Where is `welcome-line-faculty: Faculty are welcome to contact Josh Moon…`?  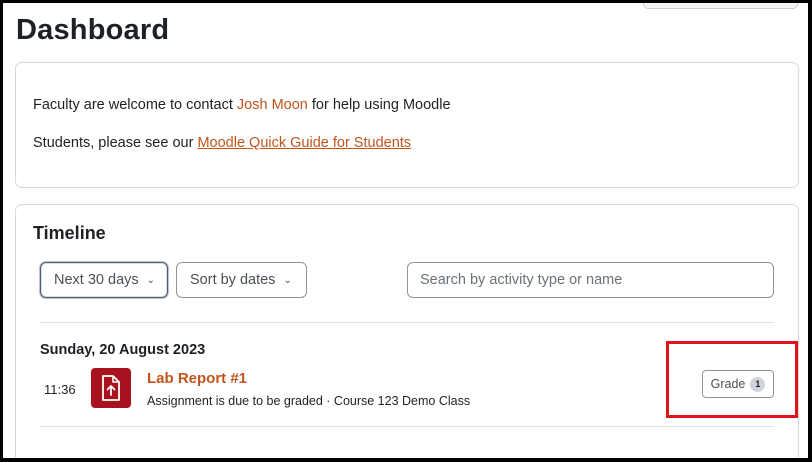 welcome-line-faculty: Faculty are welcome to contact Josh Moon… is located at coordinates (242, 105).